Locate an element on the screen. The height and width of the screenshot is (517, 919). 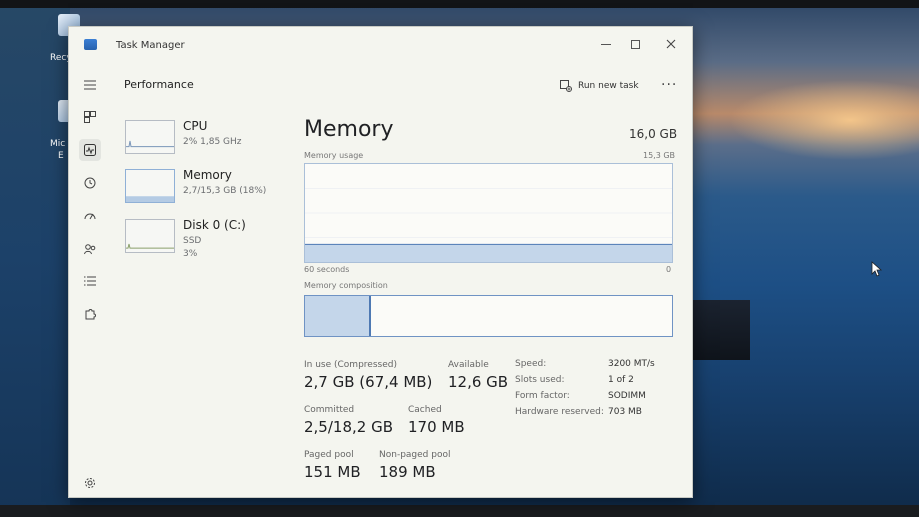
task-manager-app-icon is located at coordinates (90, 44).